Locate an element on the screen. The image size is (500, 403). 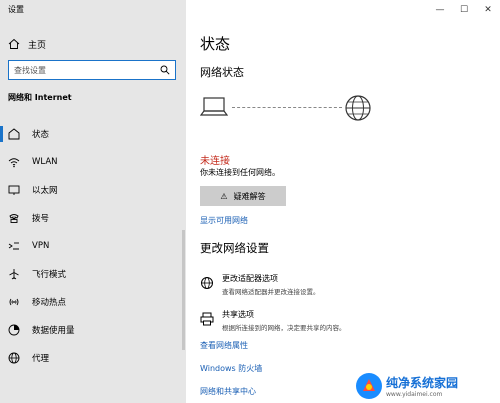
sharing-icon is located at coordinates (208, 319).